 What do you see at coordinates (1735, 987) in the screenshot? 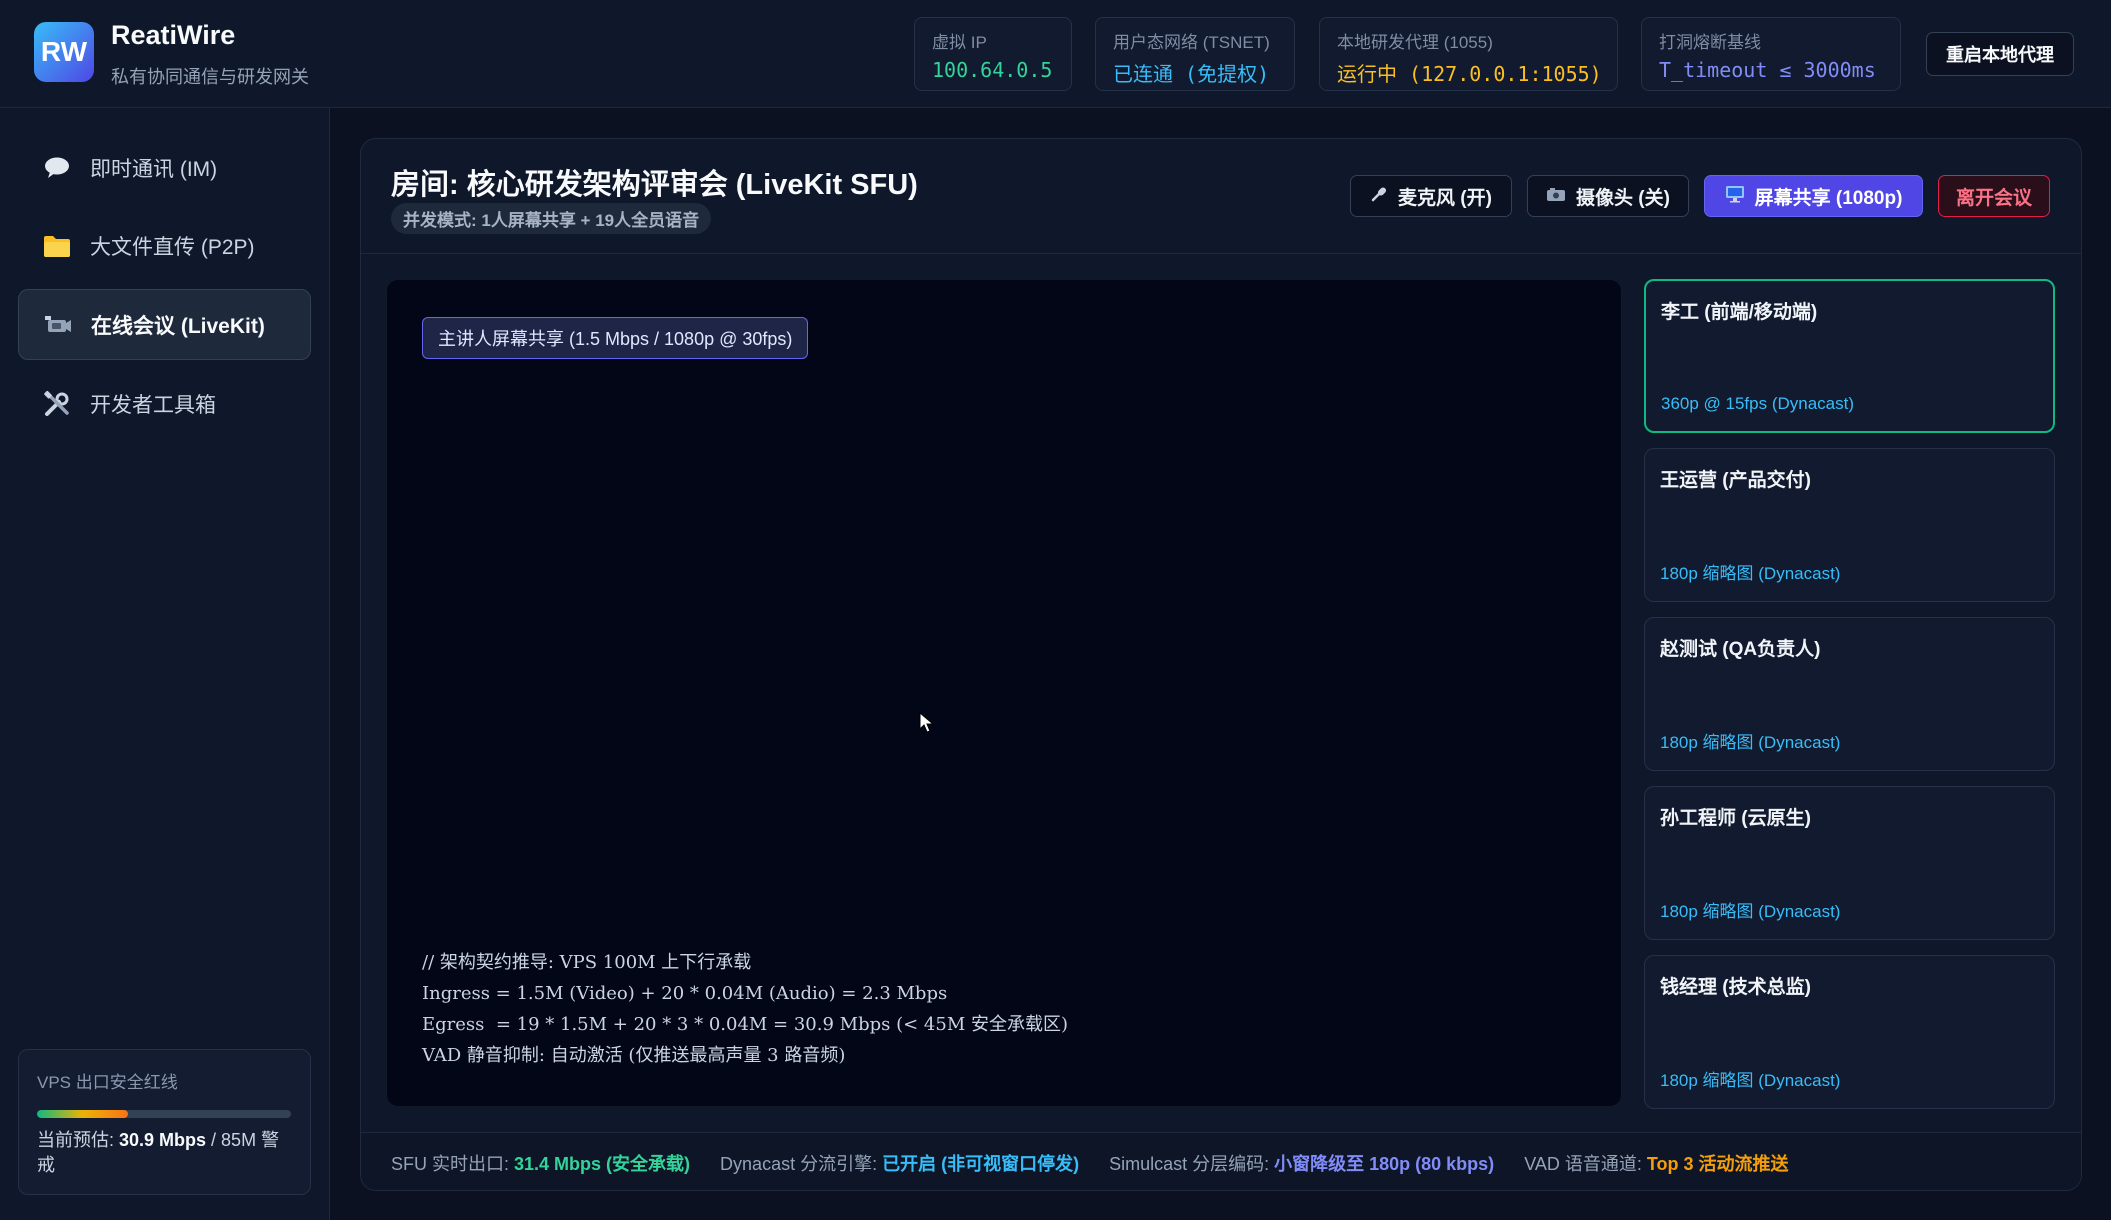
I see `participant-name: 钱经理 (技术总监)` at bounding box center [1735, 987].